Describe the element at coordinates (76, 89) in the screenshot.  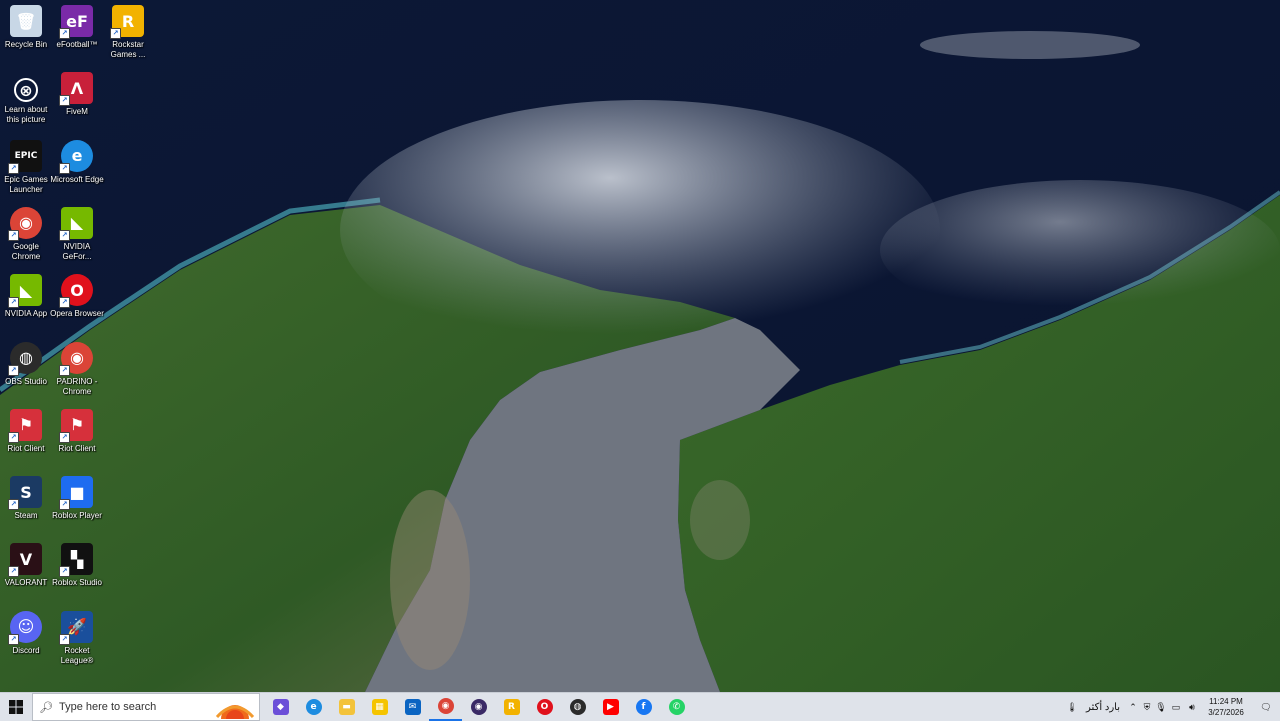
I see `fivem-icon: Λ ↗` at that location.